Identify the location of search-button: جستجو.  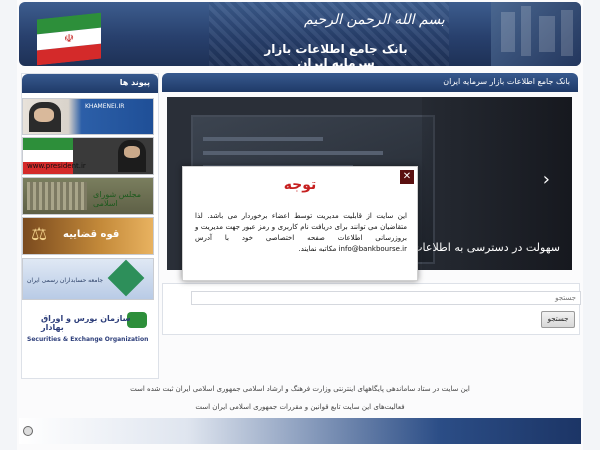
(558, 319).